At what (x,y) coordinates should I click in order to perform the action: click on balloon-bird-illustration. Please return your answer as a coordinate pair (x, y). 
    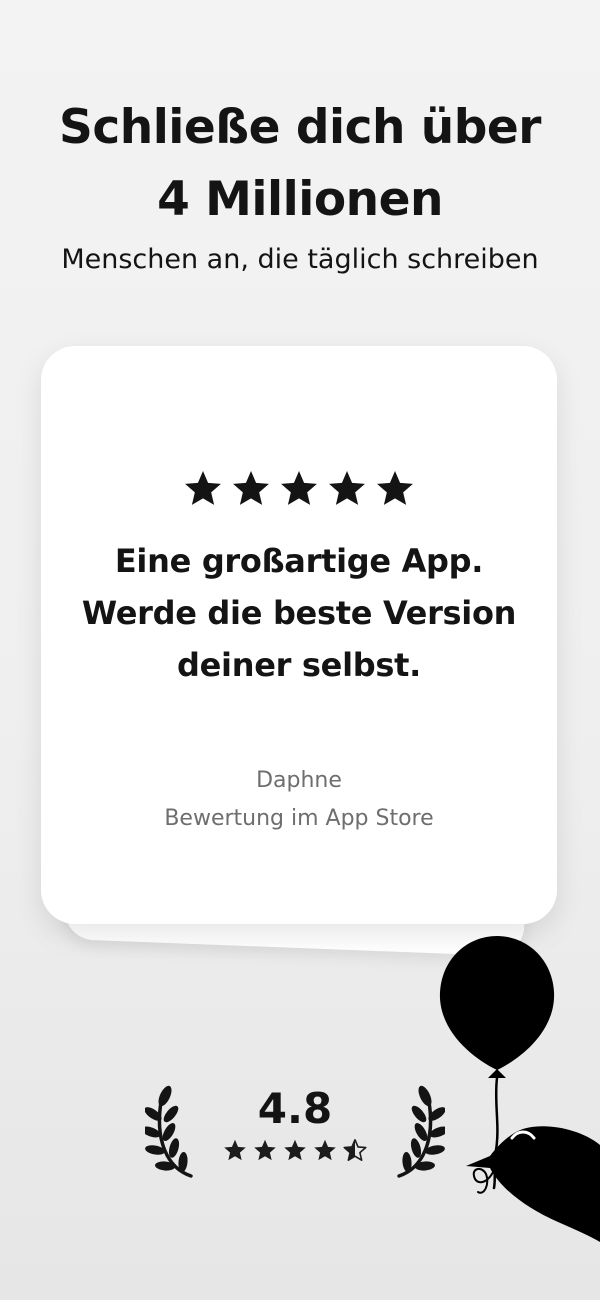
    Looking at the image, I should click on (519, 1089).